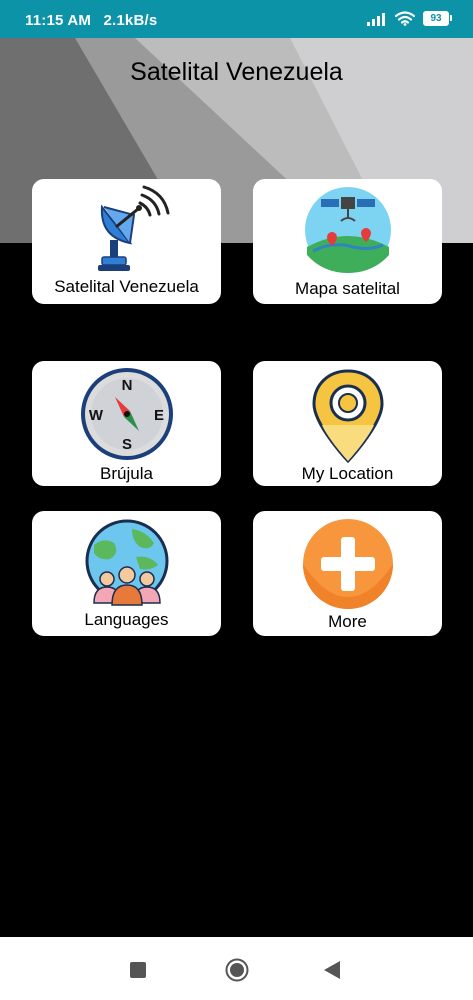 The height and width of the screenshot is (1000, 473). What do you see at coordinates (347, 288) in the screenshot?
I see `mapa-satelital-label: Mapa satelital` at bounding box center [347, 288].